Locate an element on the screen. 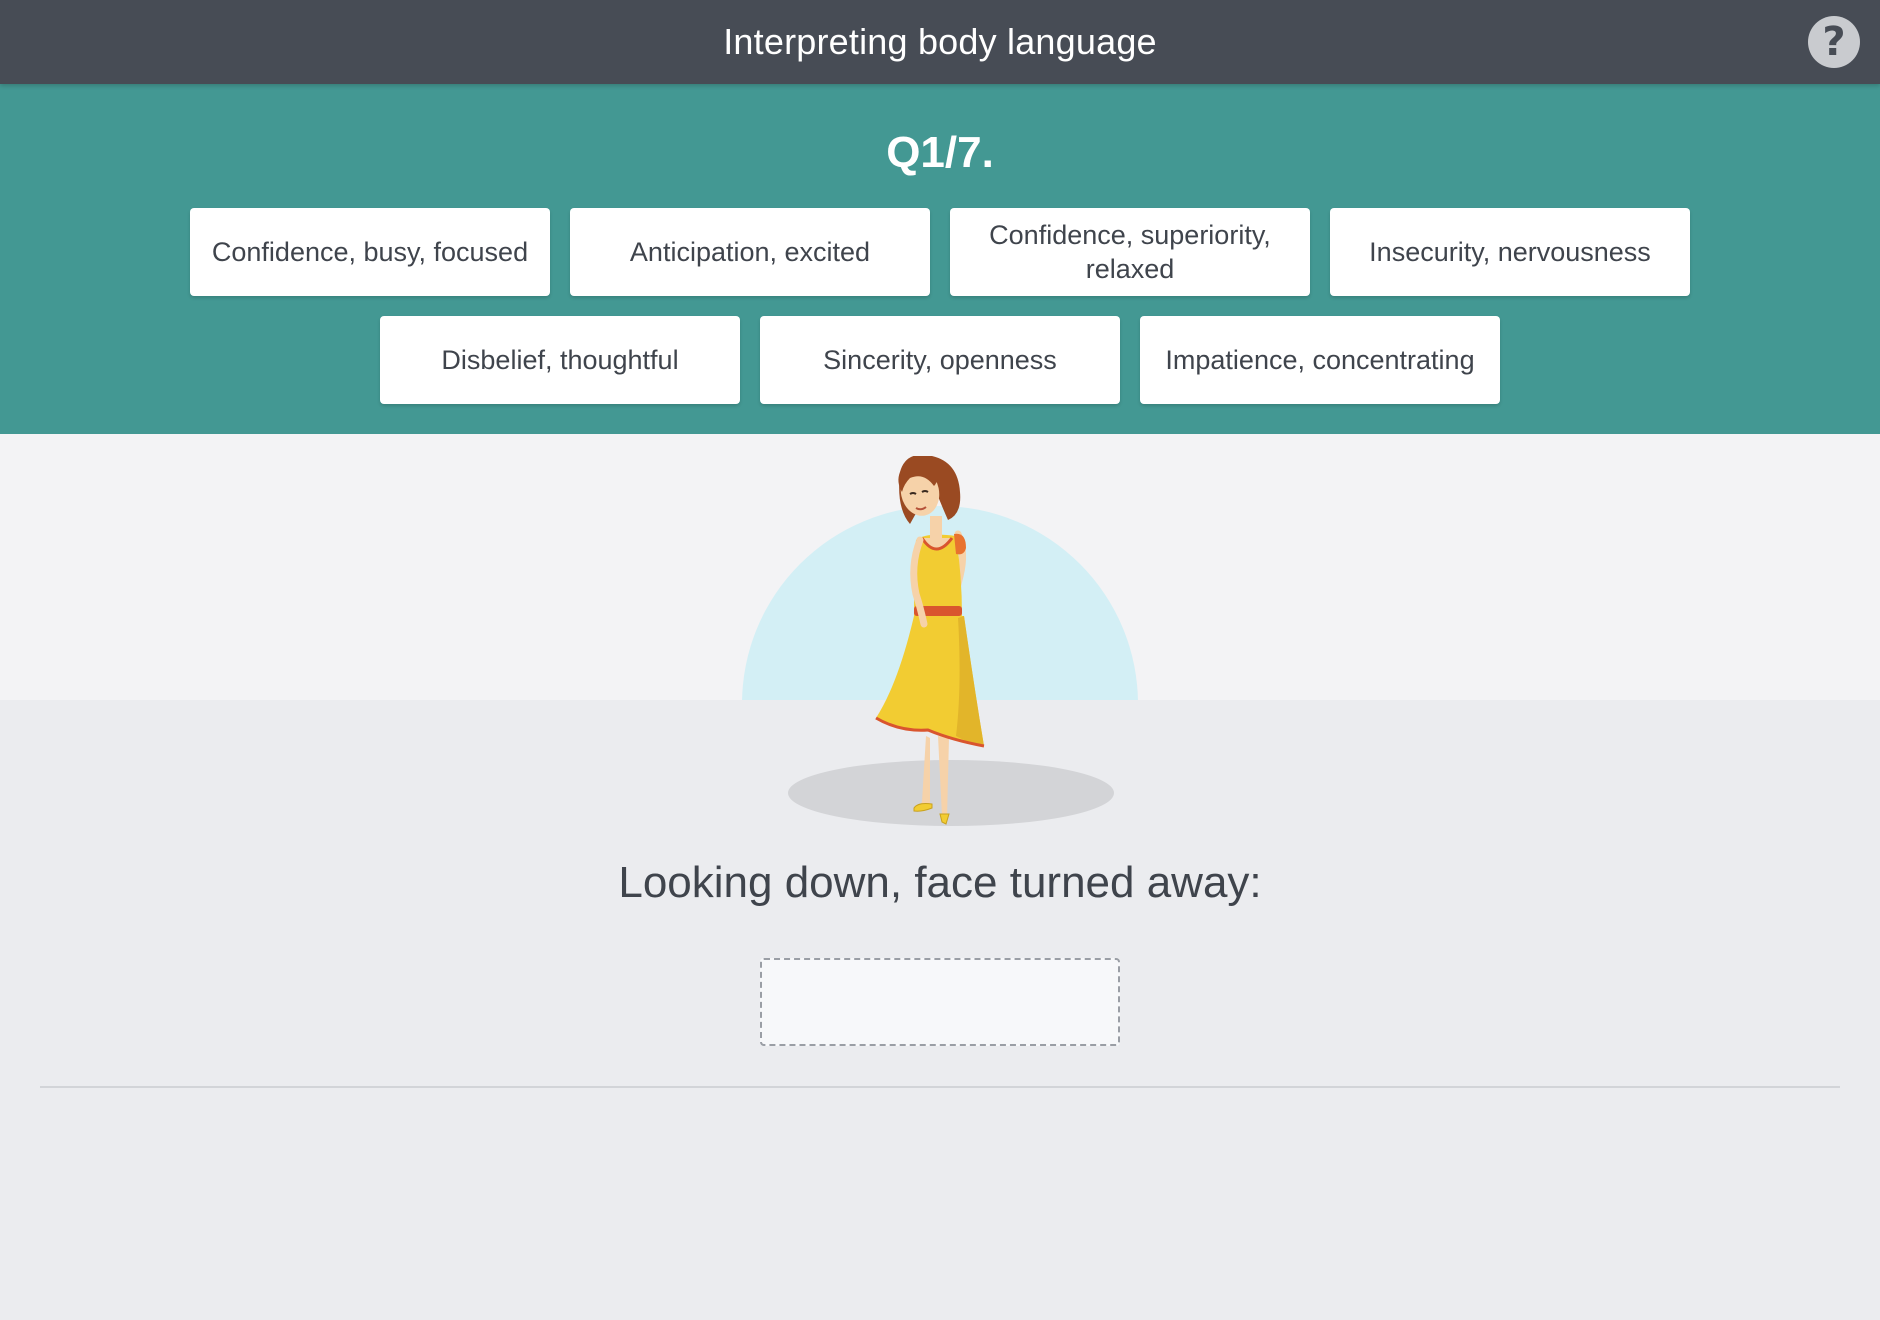  question-number: Q1/7. is located at coordinates (940, 152).